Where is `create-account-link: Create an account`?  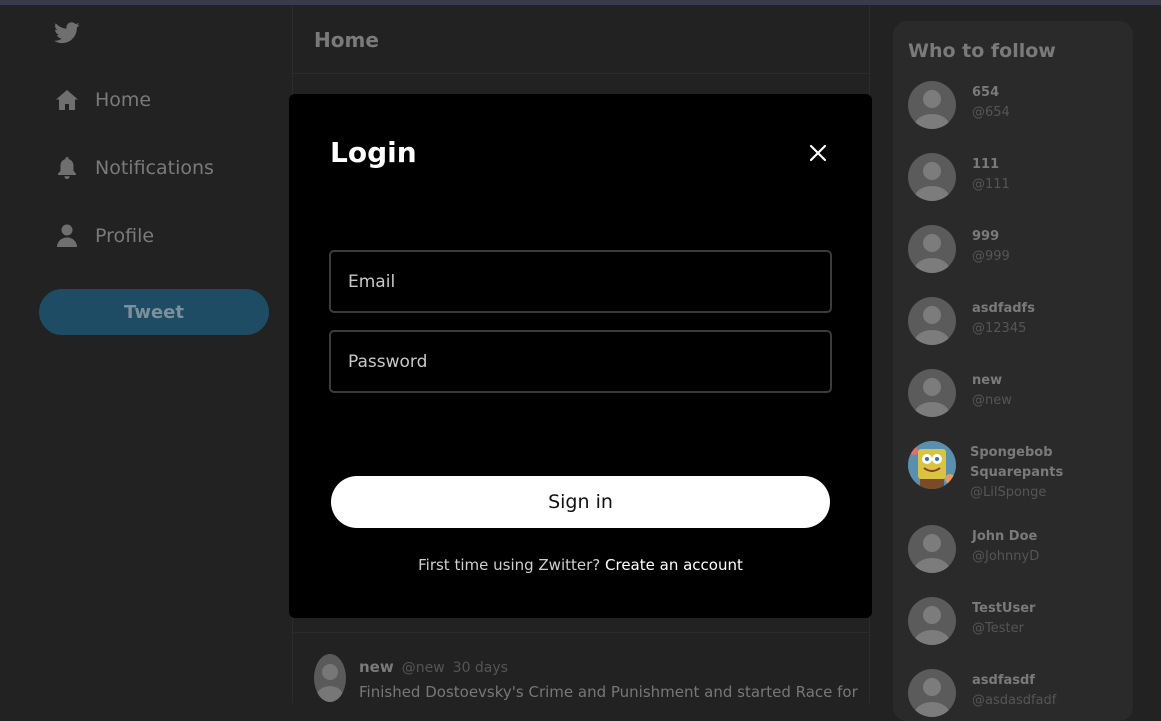
create-account-link: Create an account is located at coordinates (674, 565).